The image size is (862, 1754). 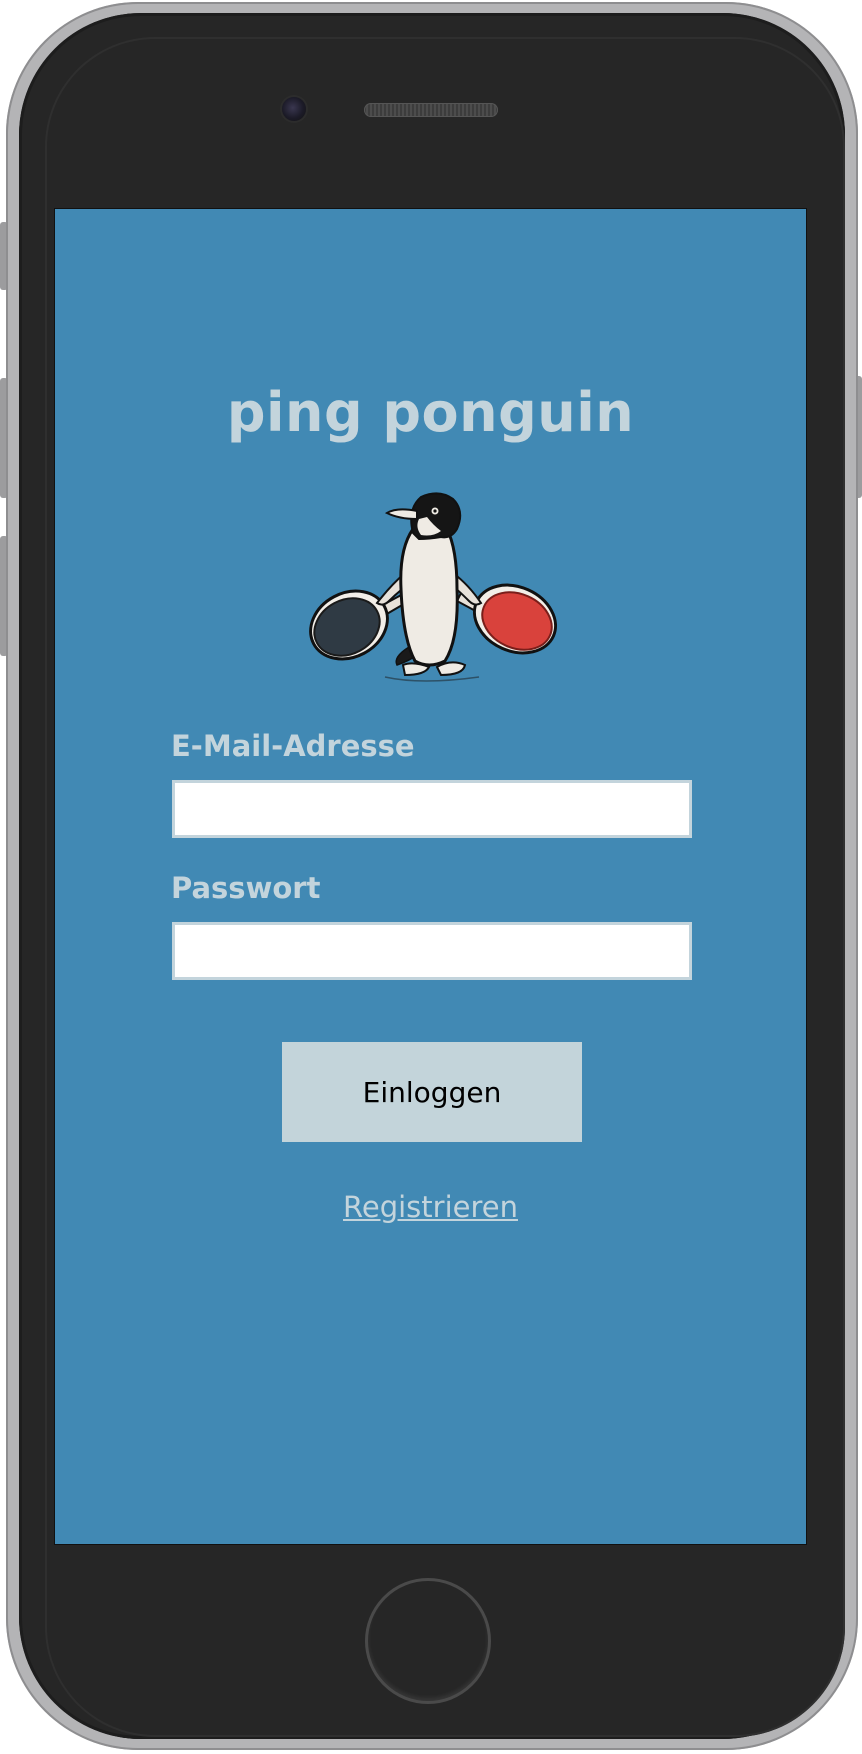 What do you see at coordinates (432, 1092) in the screenshot?
I see `login-button: Einloggen` at bounding box center [432, 1092].